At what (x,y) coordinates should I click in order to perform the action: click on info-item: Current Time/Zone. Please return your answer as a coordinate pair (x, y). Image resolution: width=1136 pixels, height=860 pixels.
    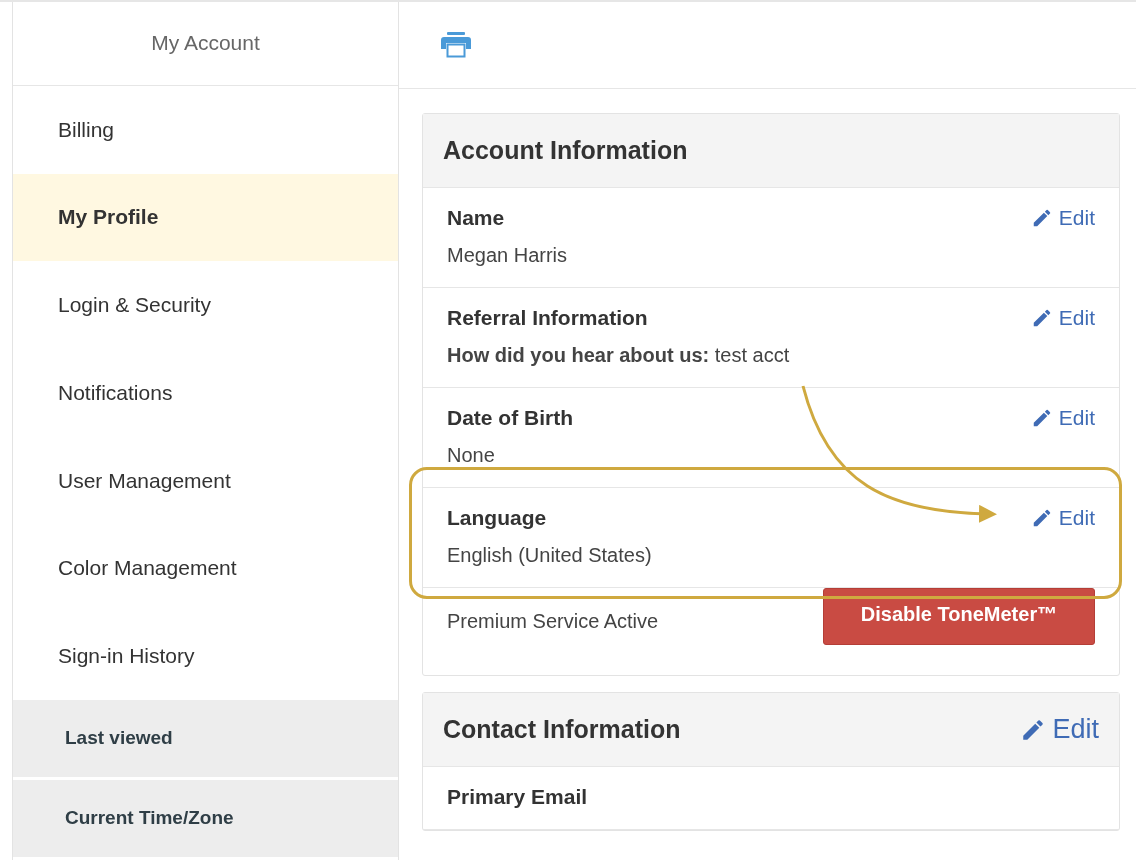
    Looking at the image, I should click on (205, 818).